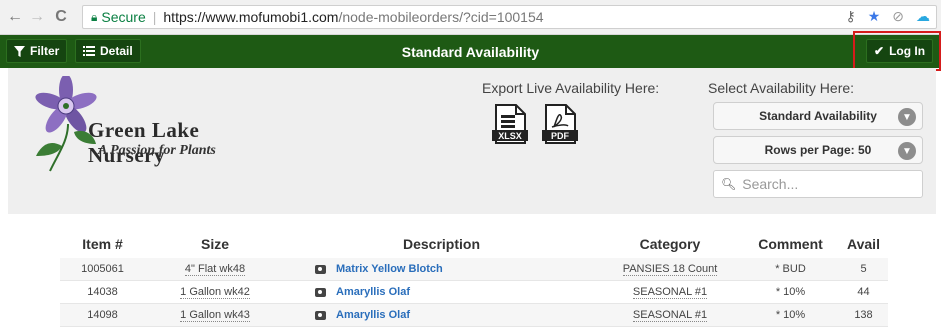  What do you see at coordinates (790, 269) in the screenshot?
I see `cell-comment: * BUD` at bounding box center [790, 269].